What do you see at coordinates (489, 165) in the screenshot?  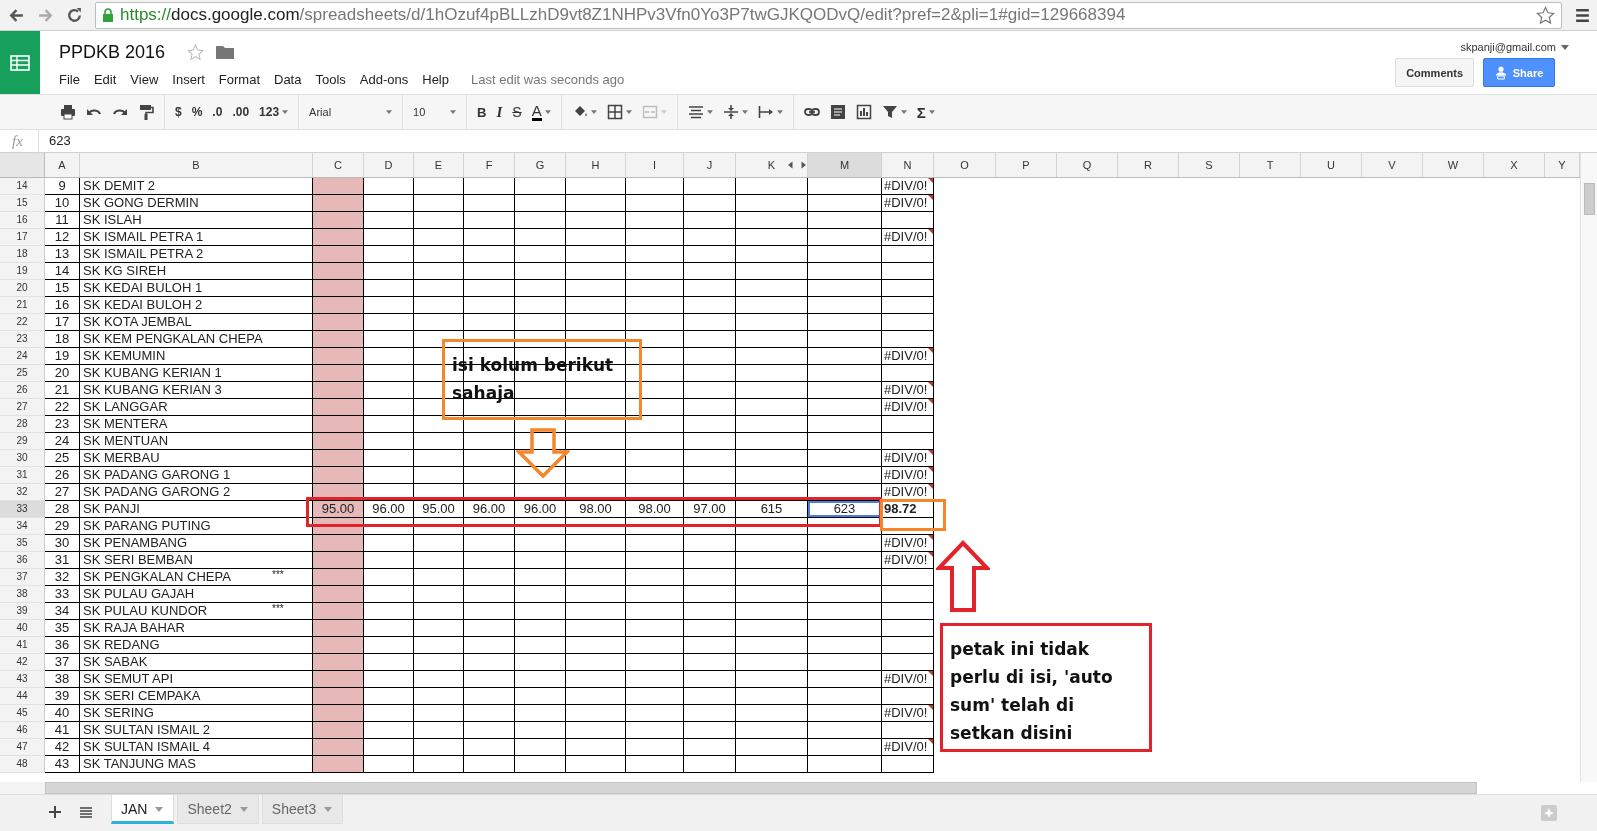 I see `column-header: F` at bounding box center [489, 165].